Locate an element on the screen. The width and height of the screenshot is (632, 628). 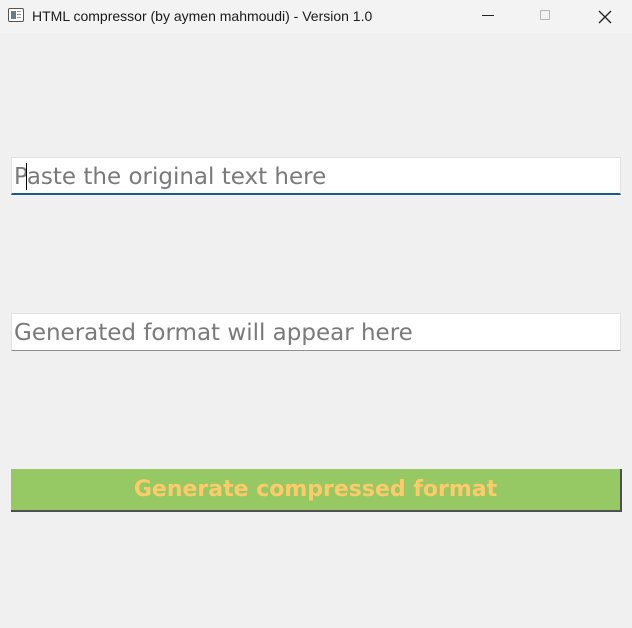
app-icon is located at coordinates (16, 15).